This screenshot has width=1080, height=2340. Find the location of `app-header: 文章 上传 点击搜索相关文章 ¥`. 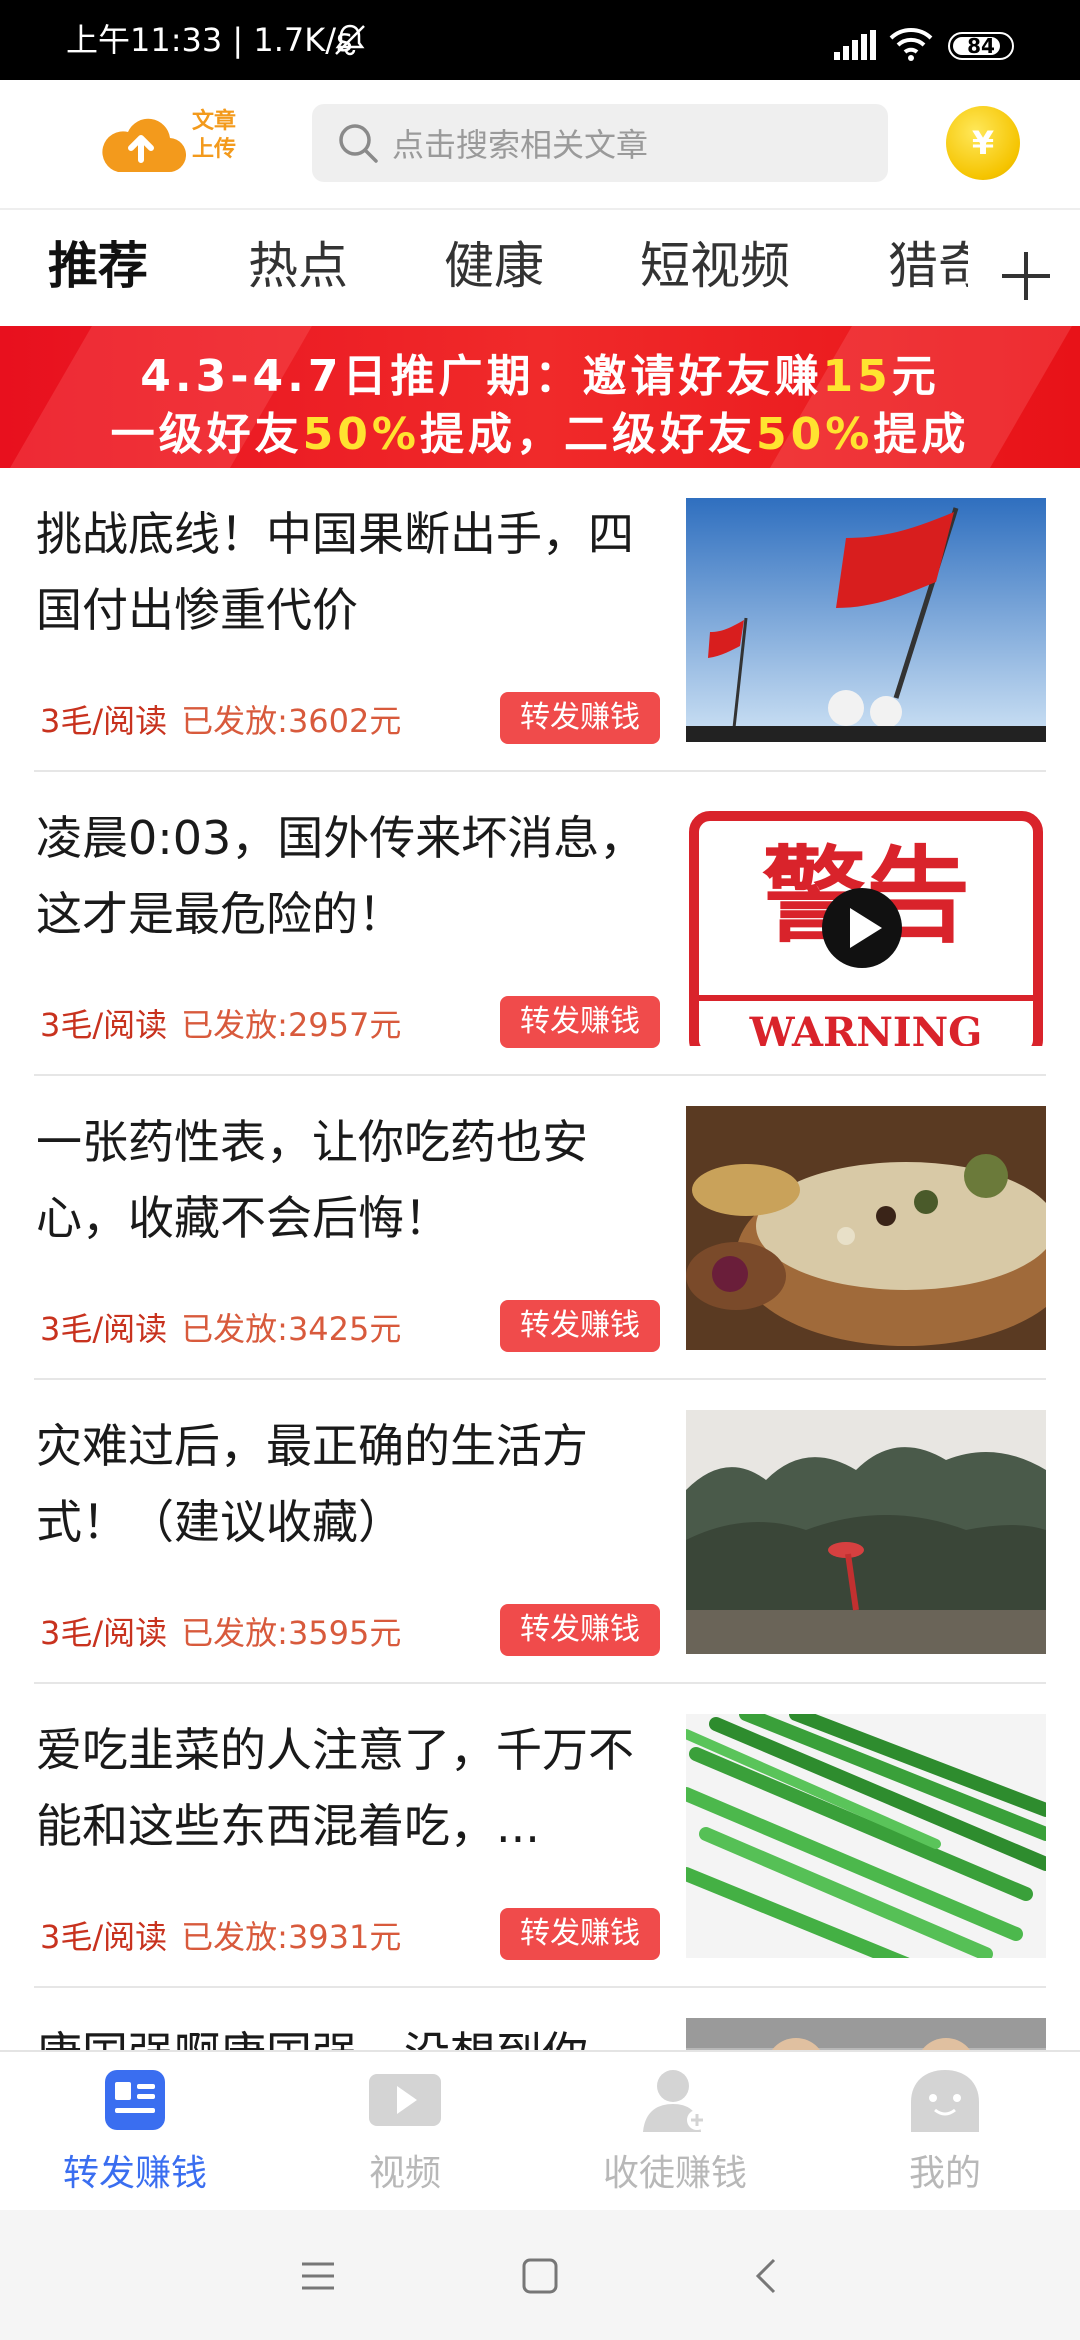

app-header: 文章 上传 点击搜索相关文章 ¥ is located at coordinates (540, 145).